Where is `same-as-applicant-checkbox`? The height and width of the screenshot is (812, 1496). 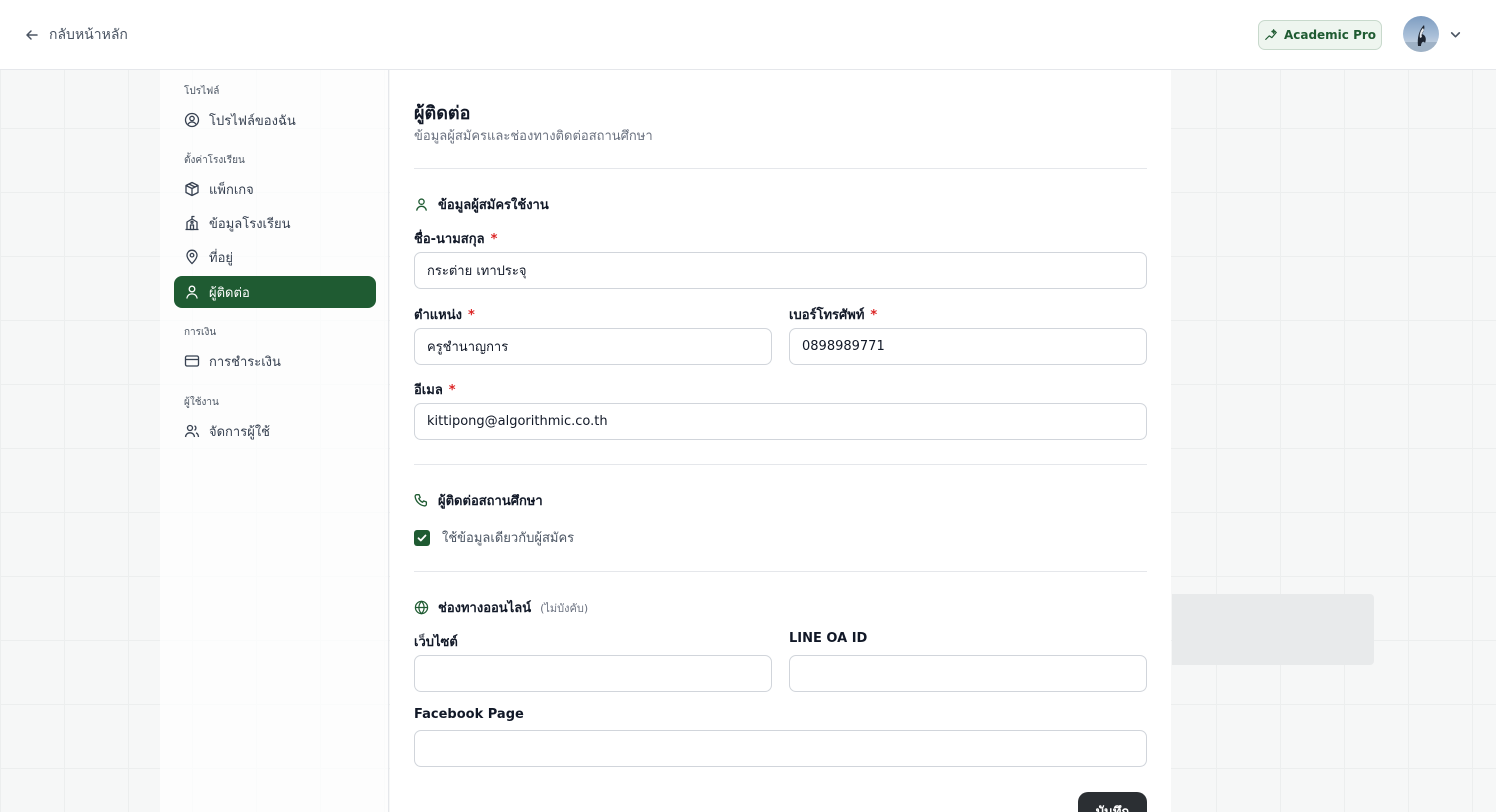 same-as-applicant-checkbox is located at coordinates (422, 537).